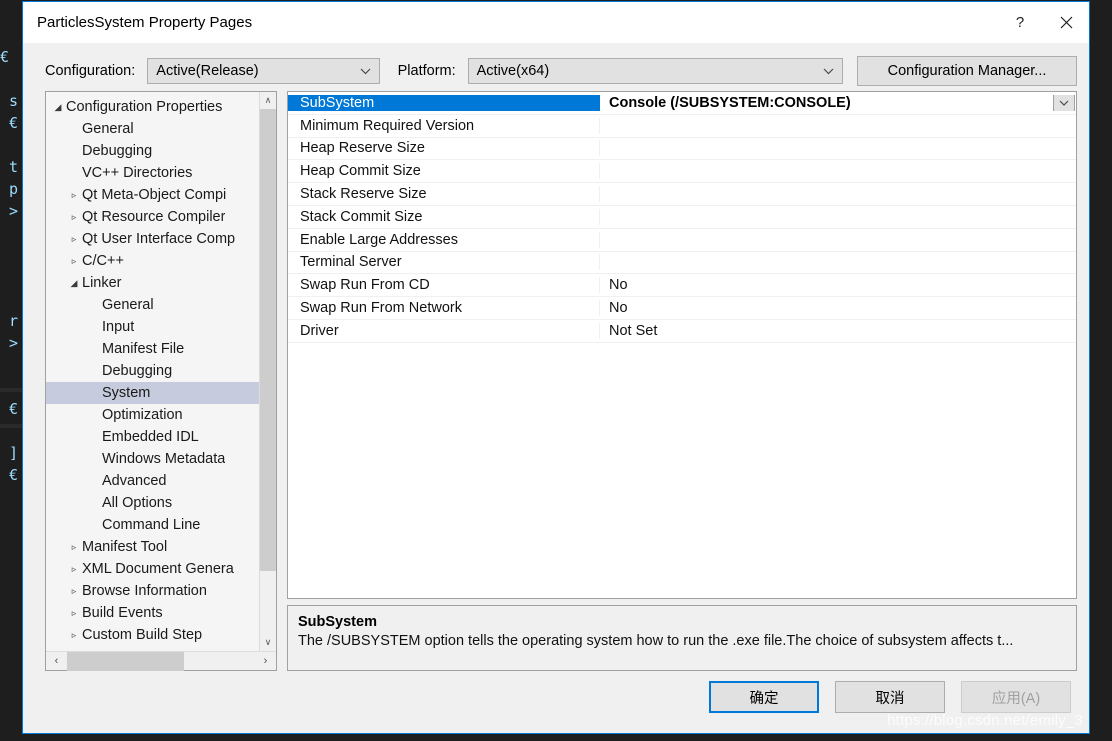 The image size is (1112, 741). I want to click on tree-item-input: Input, so click(152, 327).